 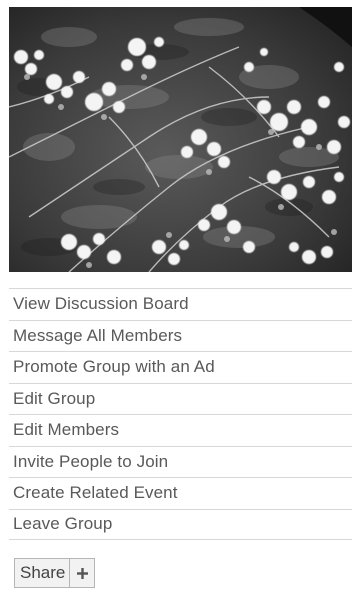 What do you see at coordinates (97, 336) in the screenshot?
I see `action-label: Message All Members` at bounding box center [97, 336].